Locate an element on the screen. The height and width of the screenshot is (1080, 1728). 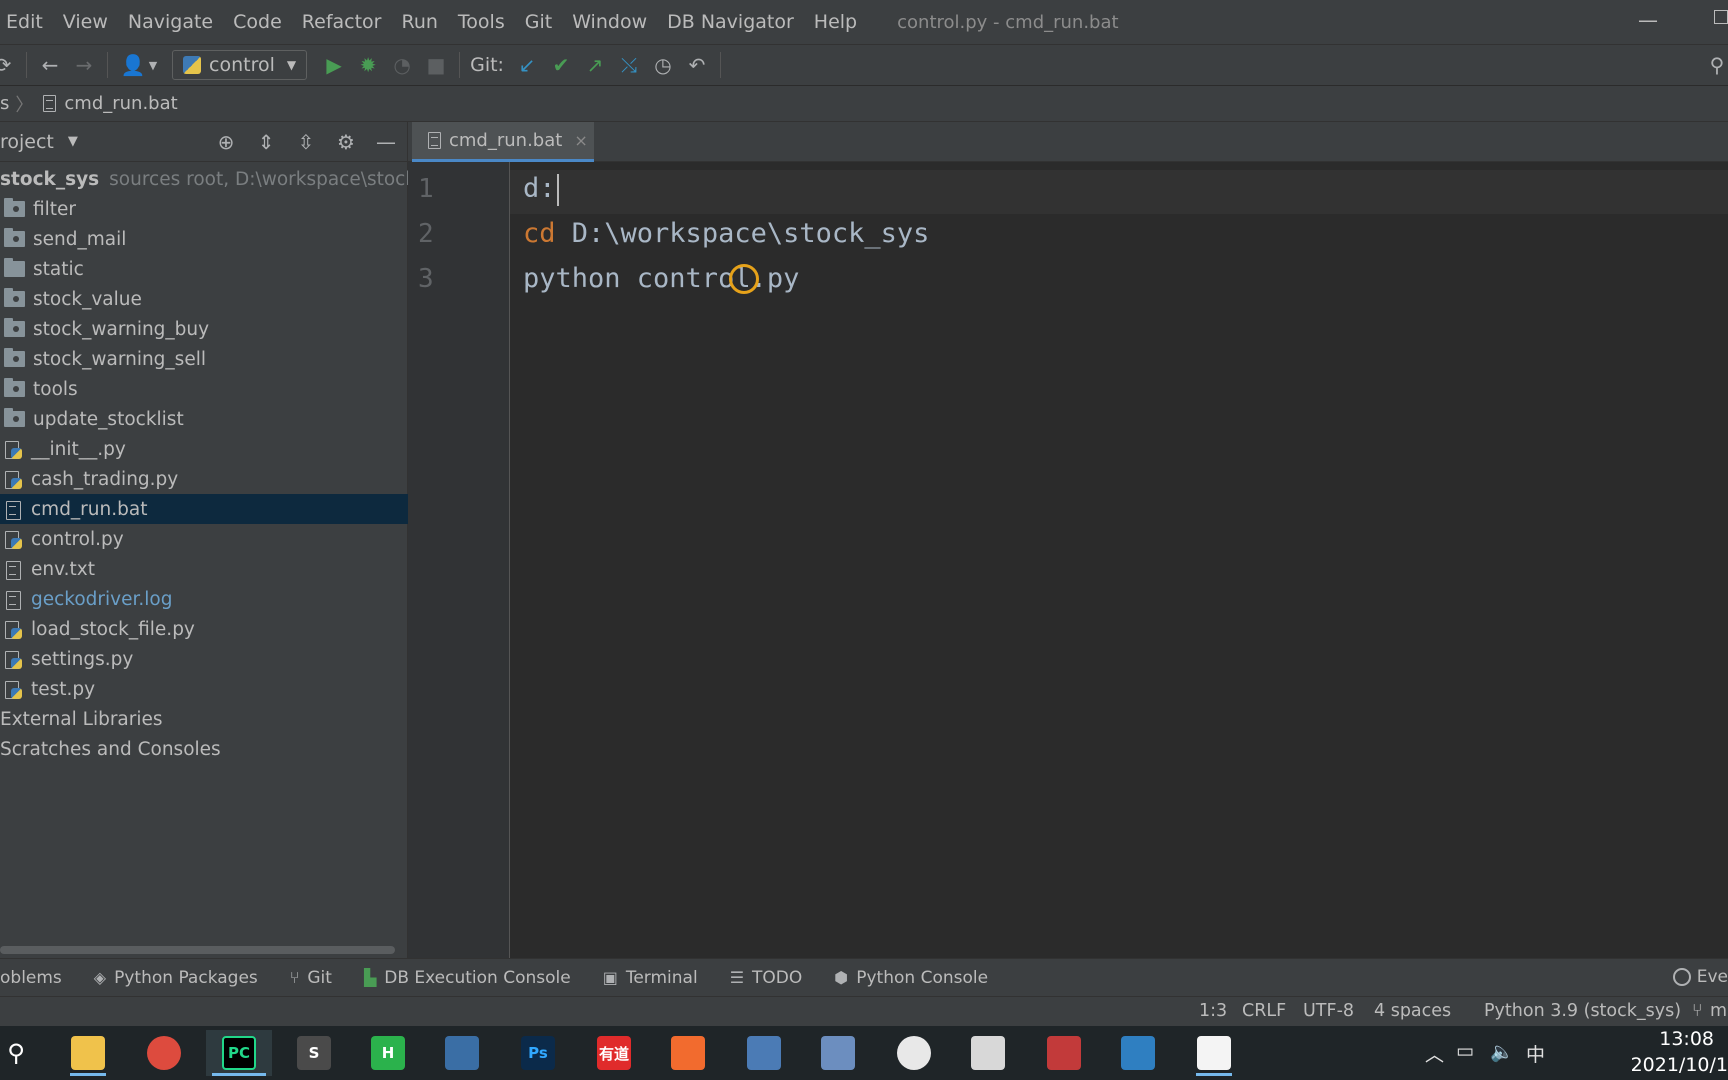
tree-item-scratches: Scratches and Consoles is located at coordinates (204, 749).